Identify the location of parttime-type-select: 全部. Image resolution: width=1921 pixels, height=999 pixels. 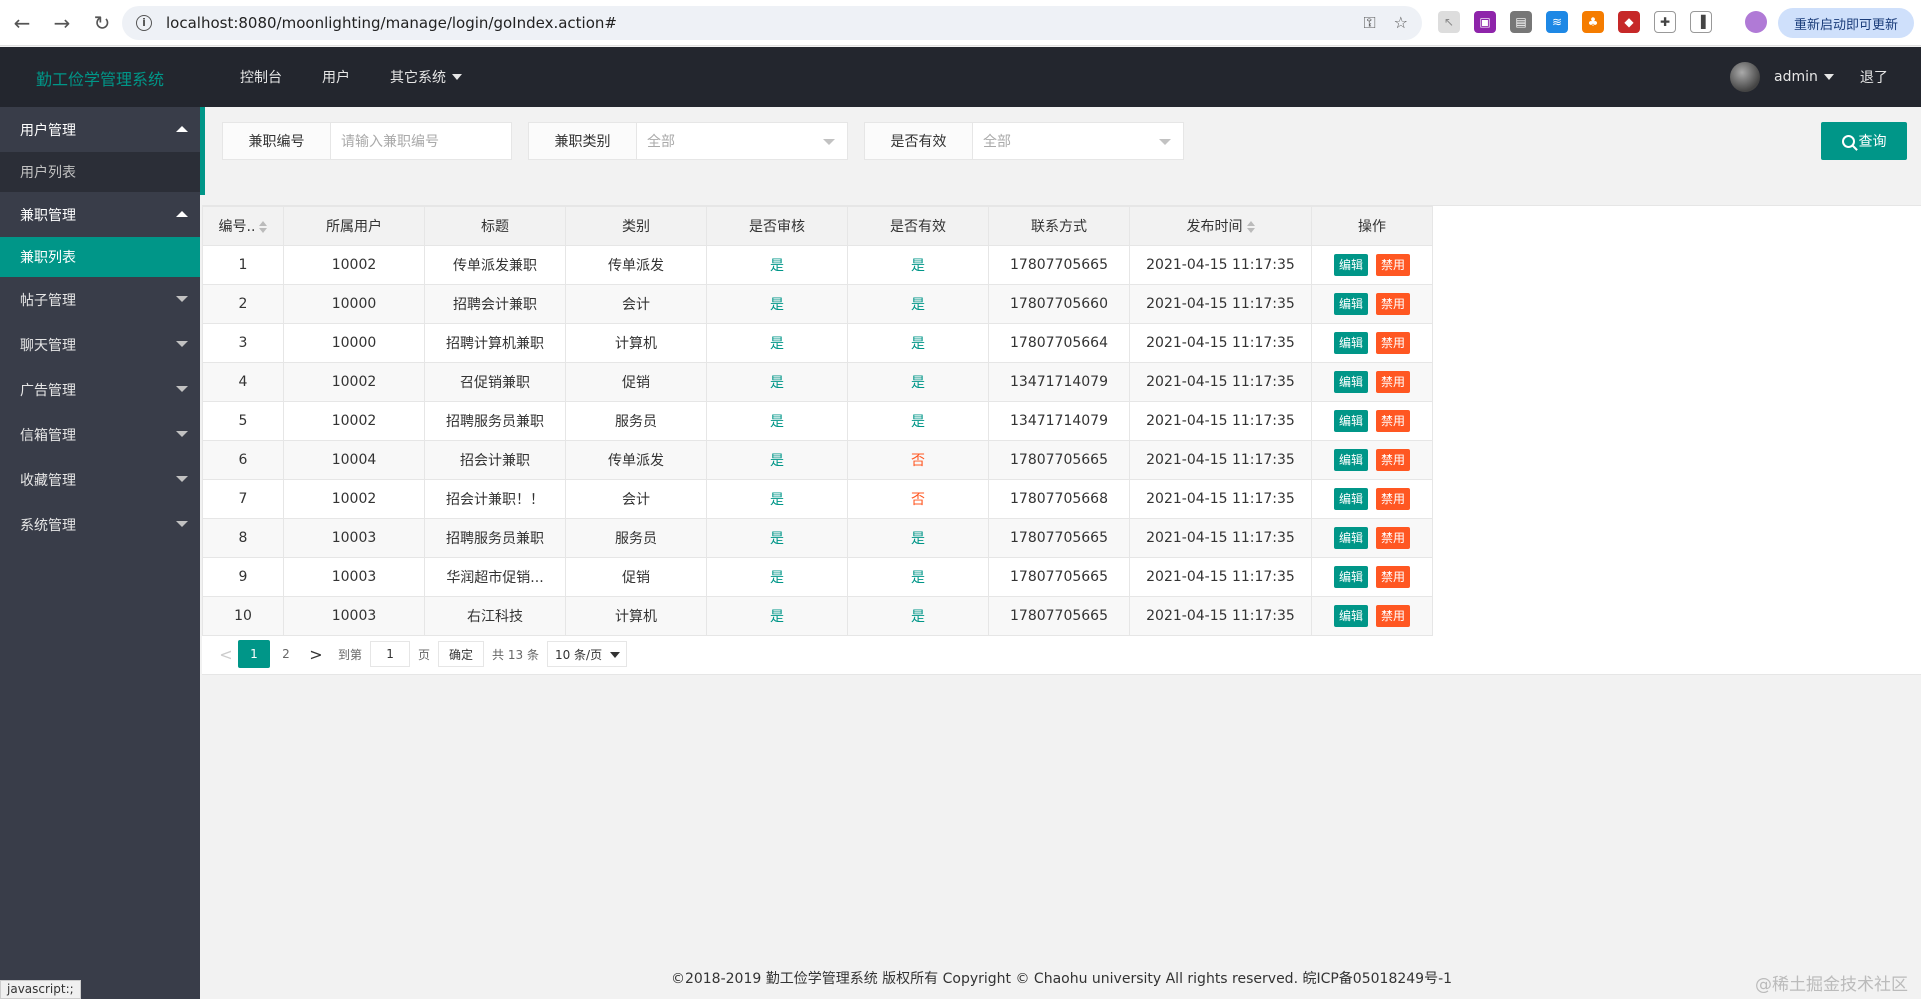
(742, 141).